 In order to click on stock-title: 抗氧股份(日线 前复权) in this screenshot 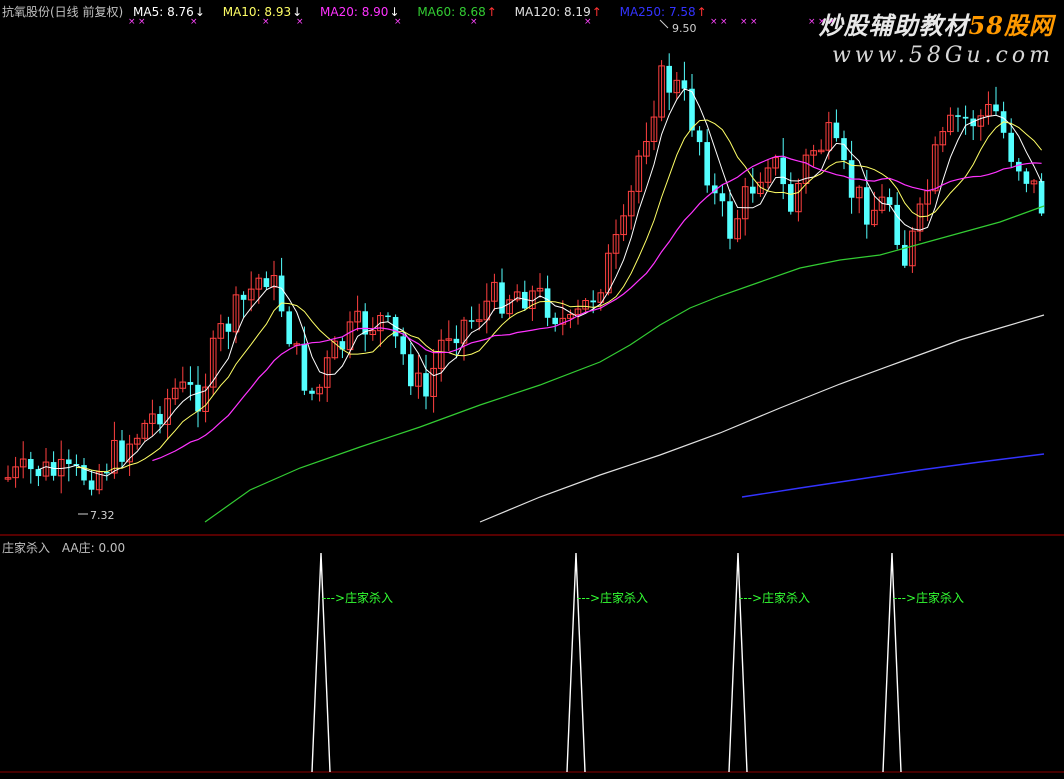, I will do `click(63, 12)`.